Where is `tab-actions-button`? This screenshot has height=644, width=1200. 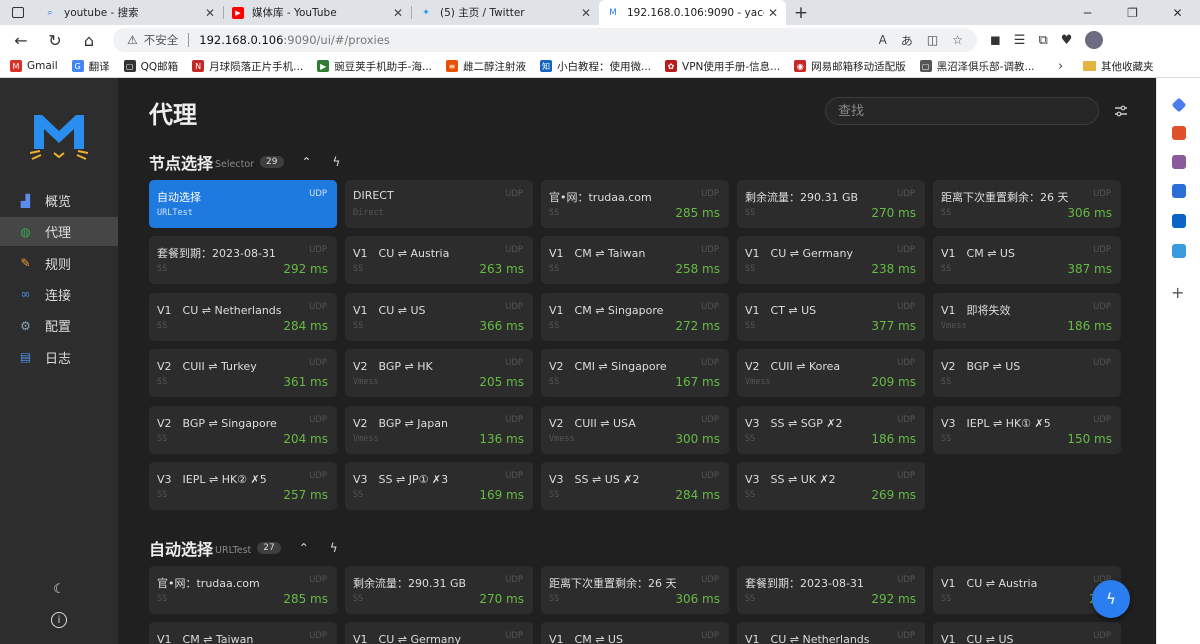 tab-actions-button is located at coordinates (18, 12).